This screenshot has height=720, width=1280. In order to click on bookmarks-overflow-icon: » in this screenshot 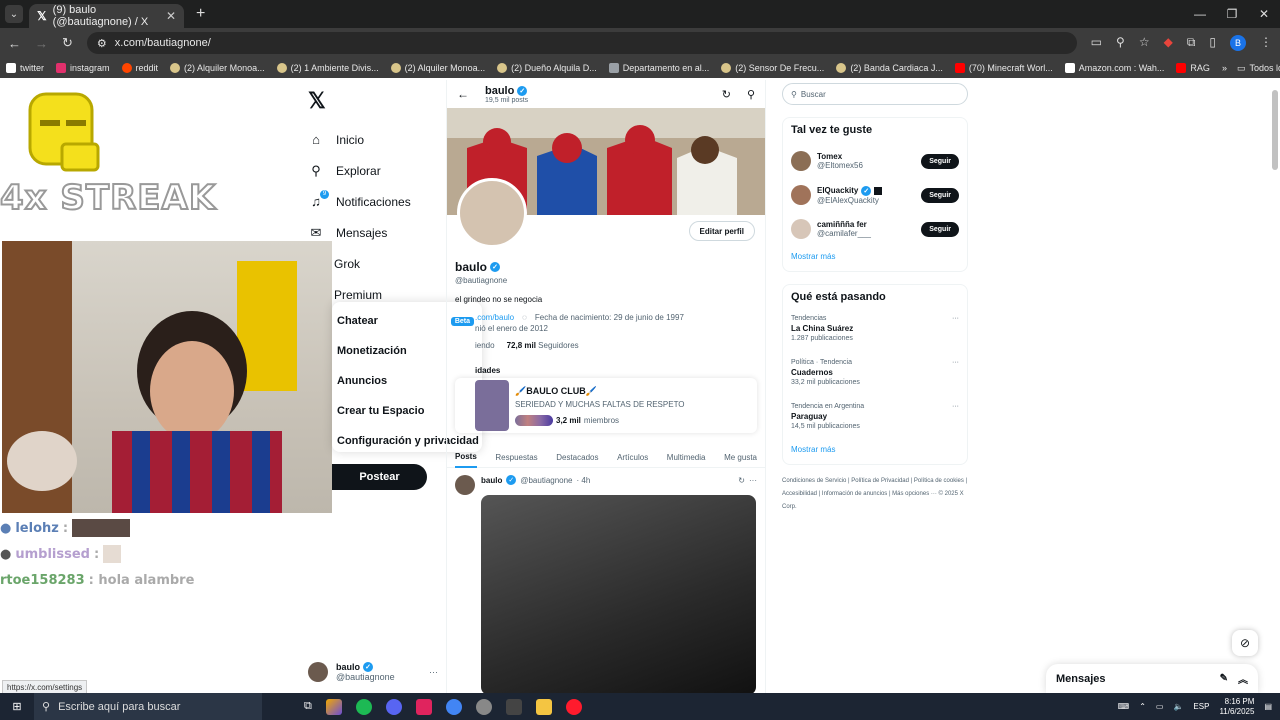, I will do `click(1224, 68)`.